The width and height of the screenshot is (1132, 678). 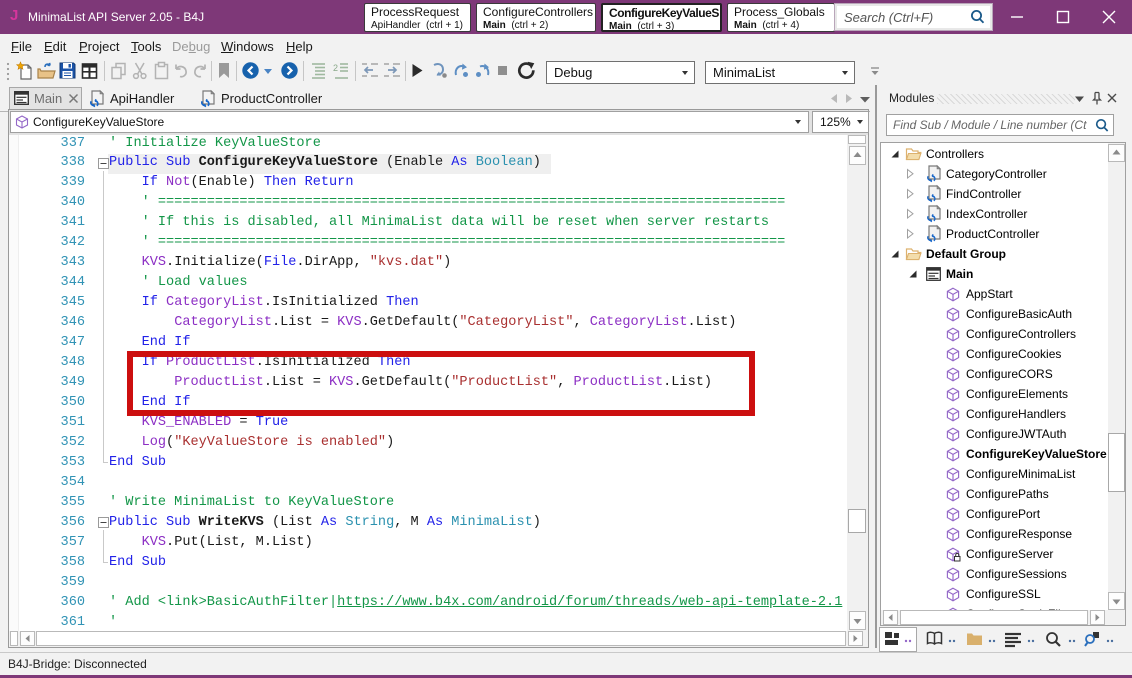 I want to click on svg-text: 2, so click(x=335, y=68).